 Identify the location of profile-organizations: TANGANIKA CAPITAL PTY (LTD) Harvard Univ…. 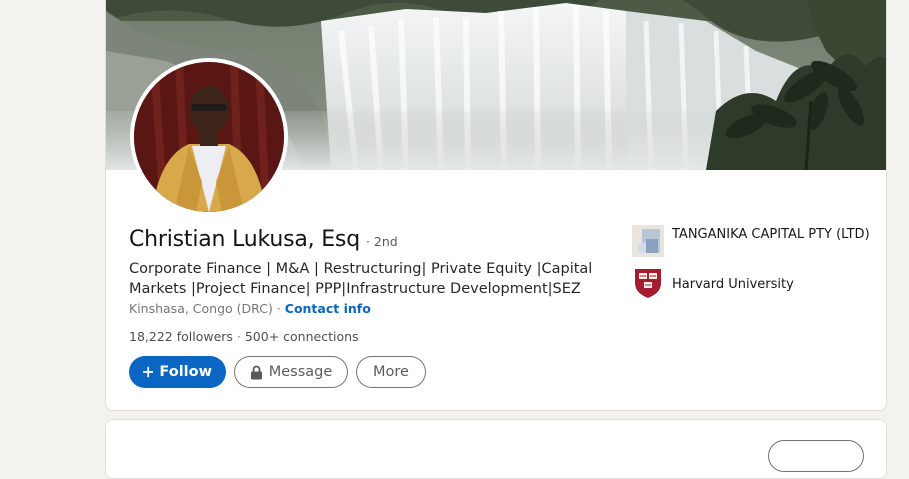
(752, 267).